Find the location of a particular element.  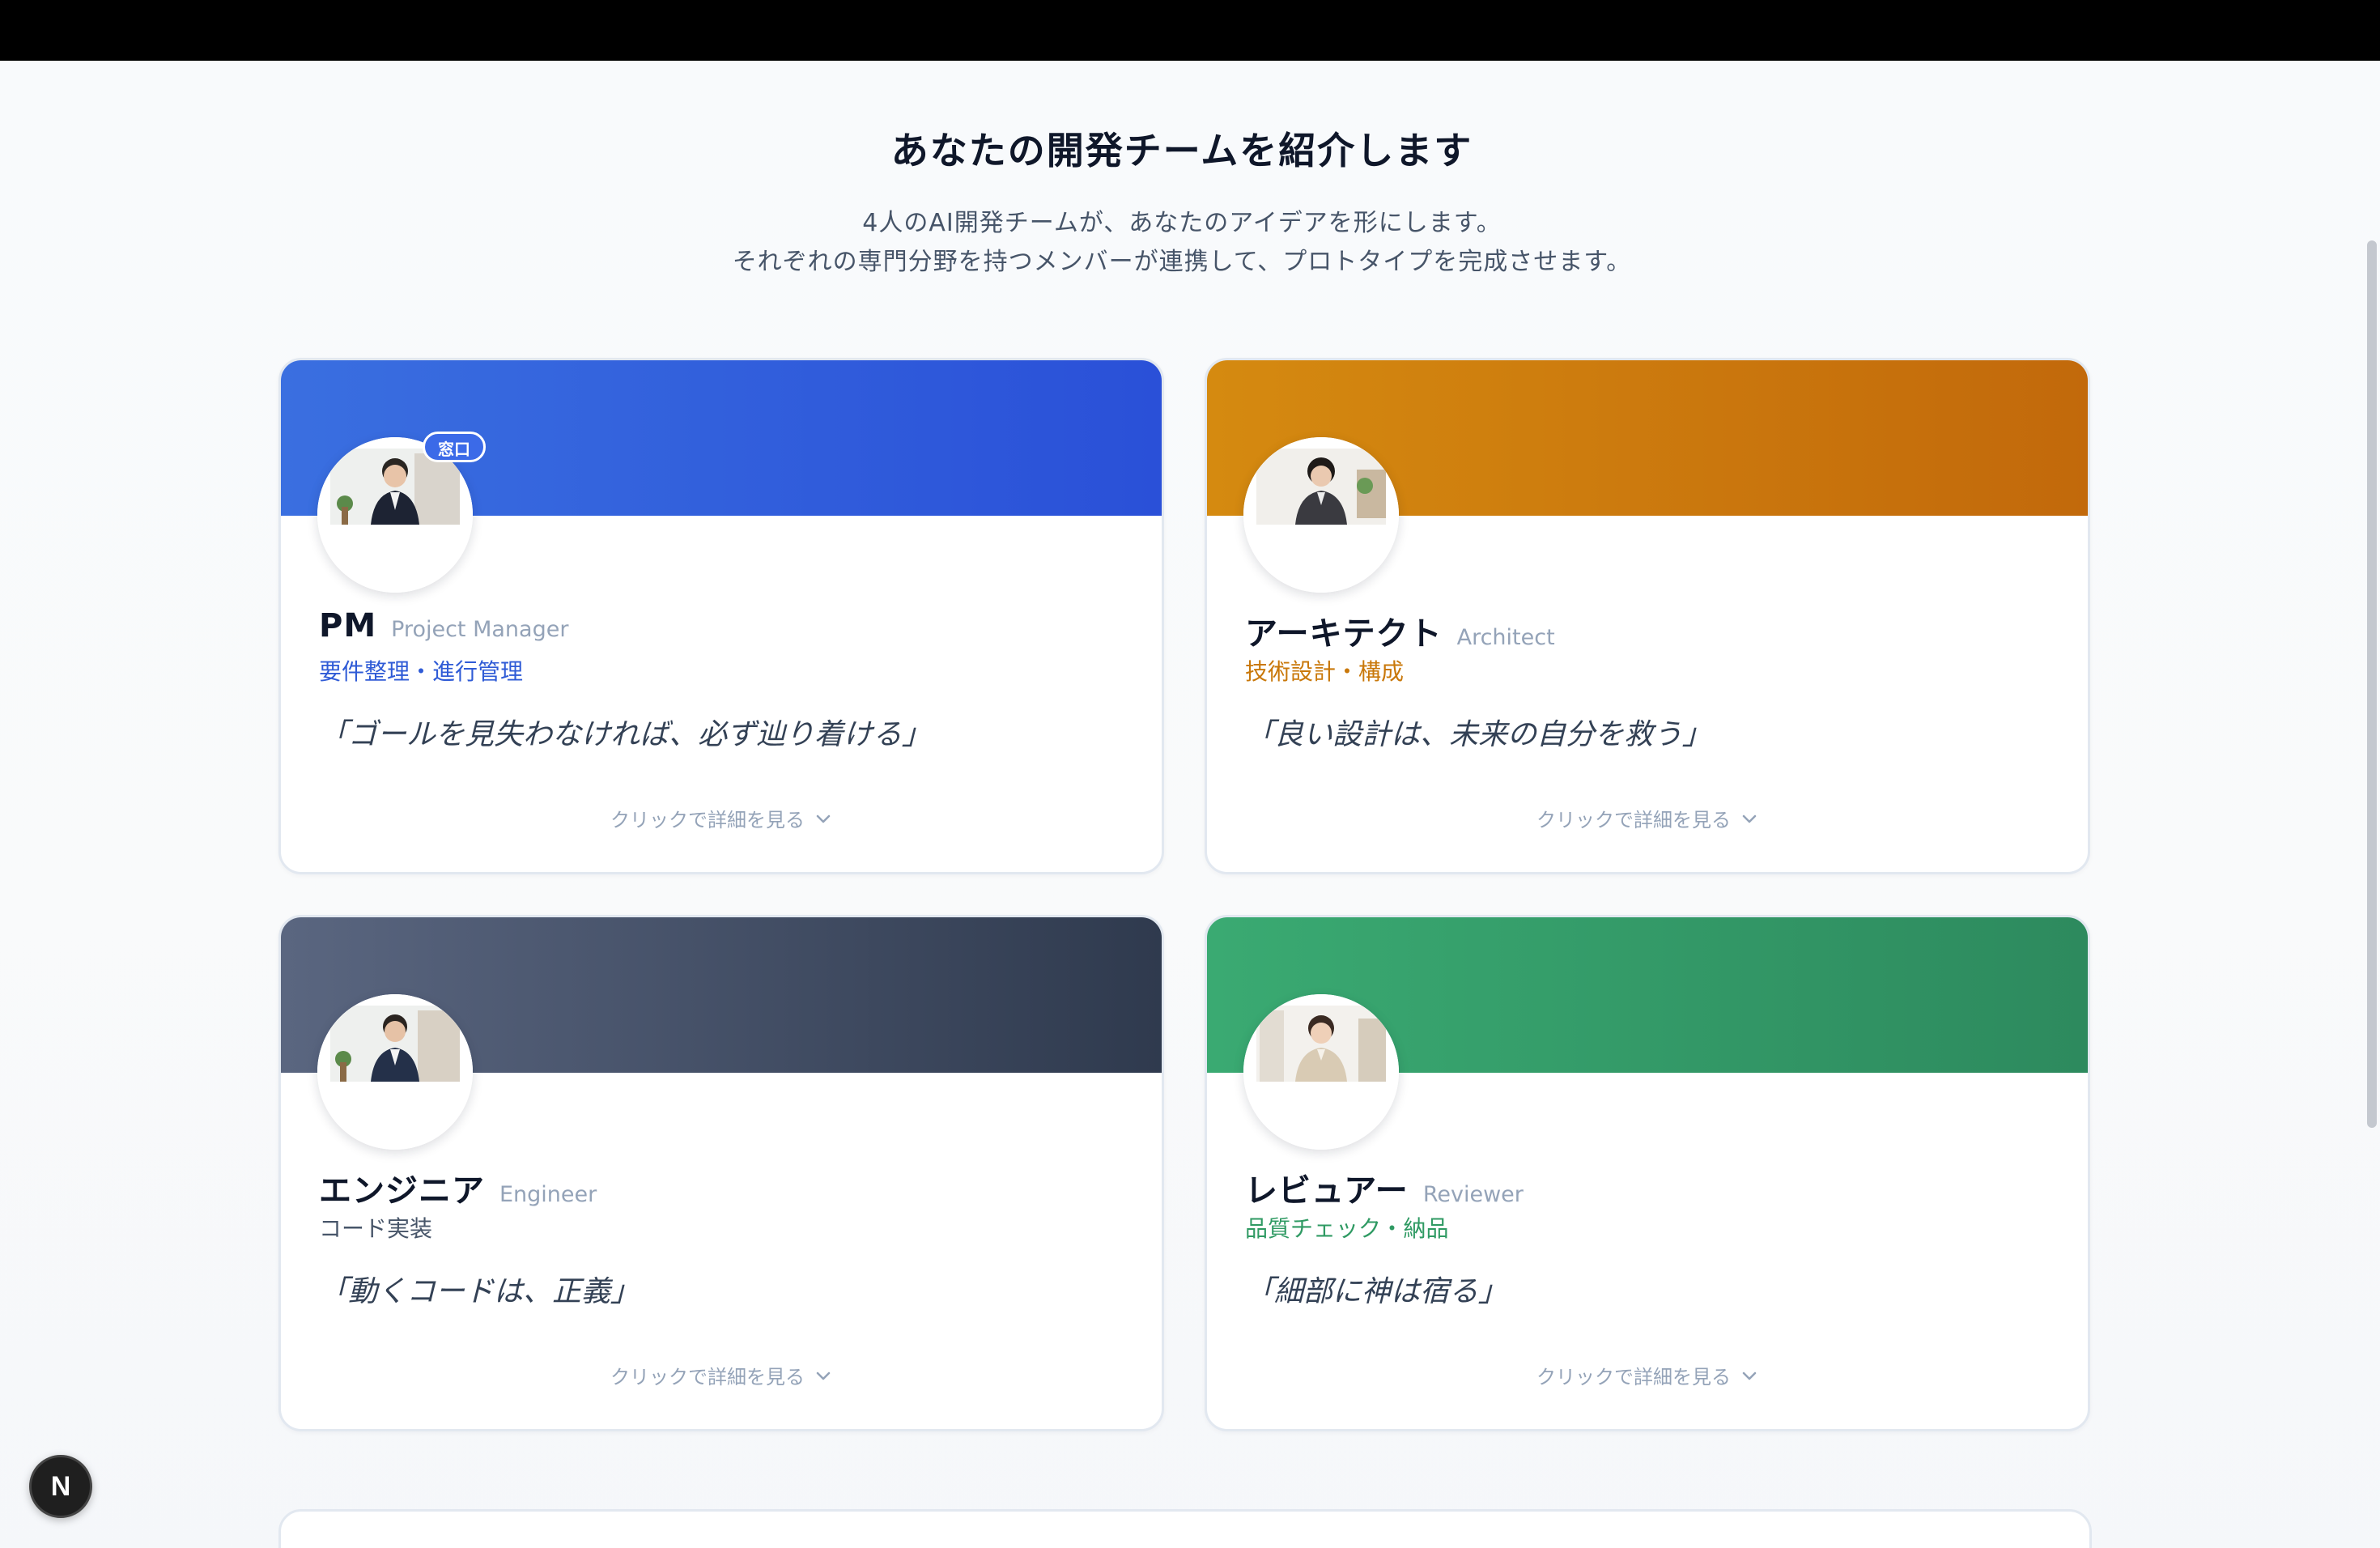

next-section-card is located at coordinates (1185, 1528).